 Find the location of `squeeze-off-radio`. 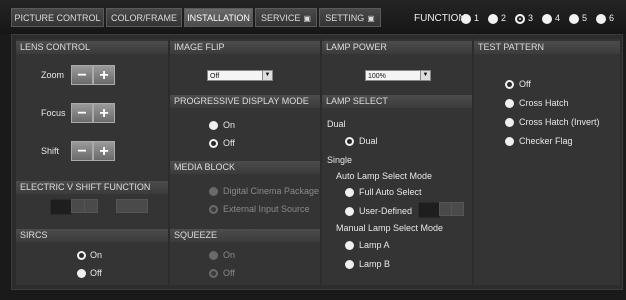

squeeze-off-radio is located at coordinates (213, 273).